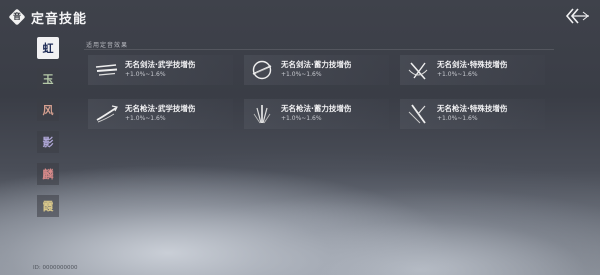 The height and width of the screenshot is (275, 600). What do you see at coordinates (262, 70) in the screenshot?
I see `sword-charge-icon` at bounding box center [262, 70].